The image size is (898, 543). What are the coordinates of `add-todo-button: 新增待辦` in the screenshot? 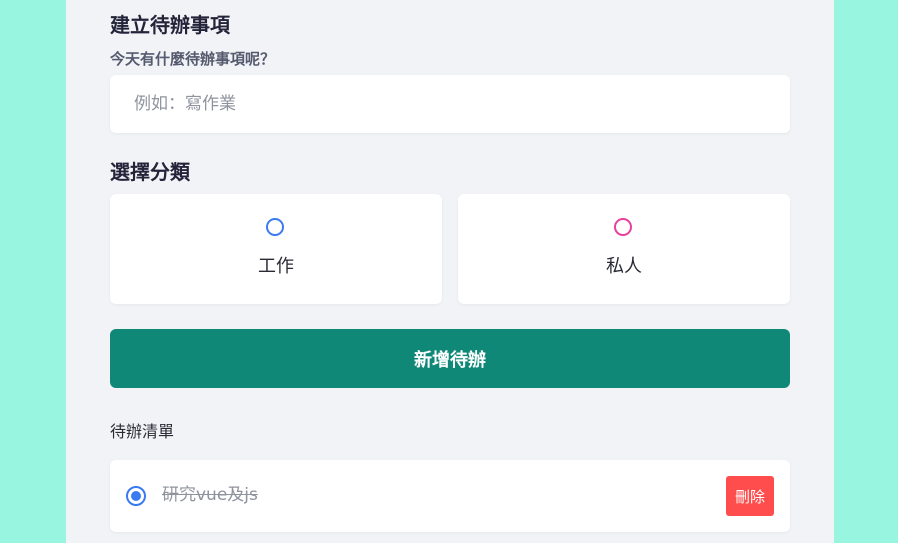 It's located at (450, 358).